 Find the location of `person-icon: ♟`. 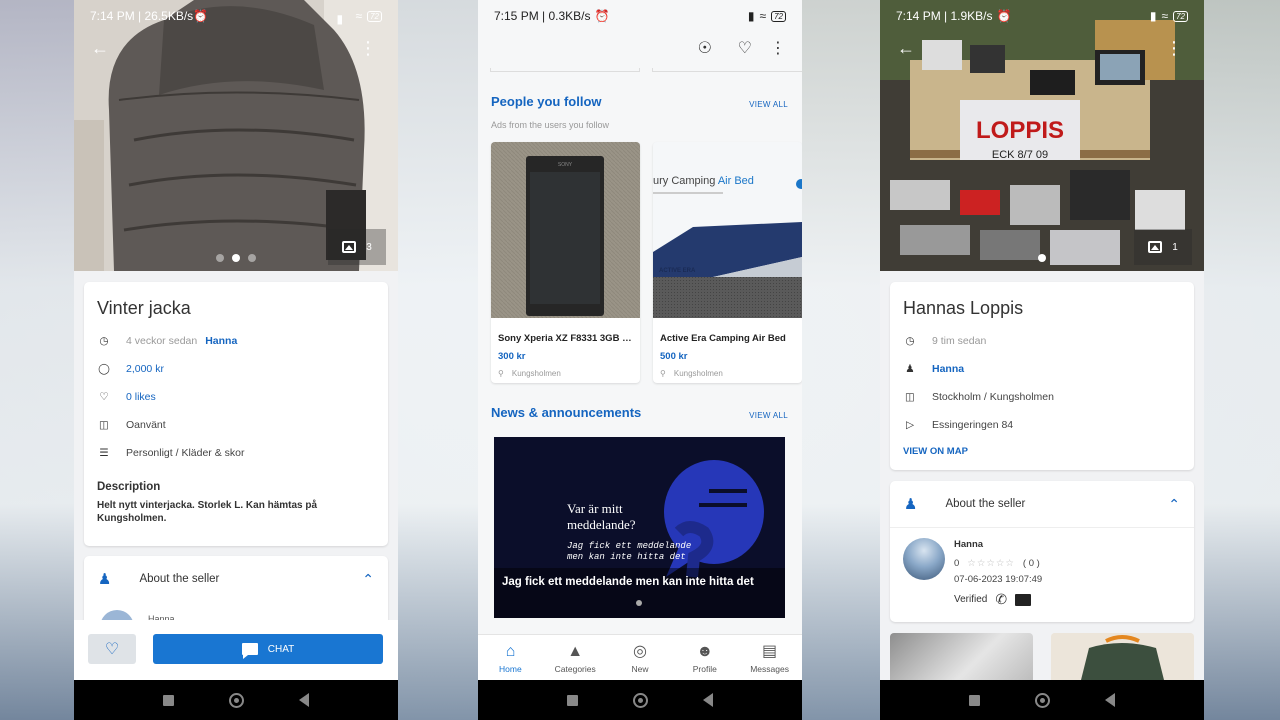

person-icon: ♟ is located at coordinates (910, 369).